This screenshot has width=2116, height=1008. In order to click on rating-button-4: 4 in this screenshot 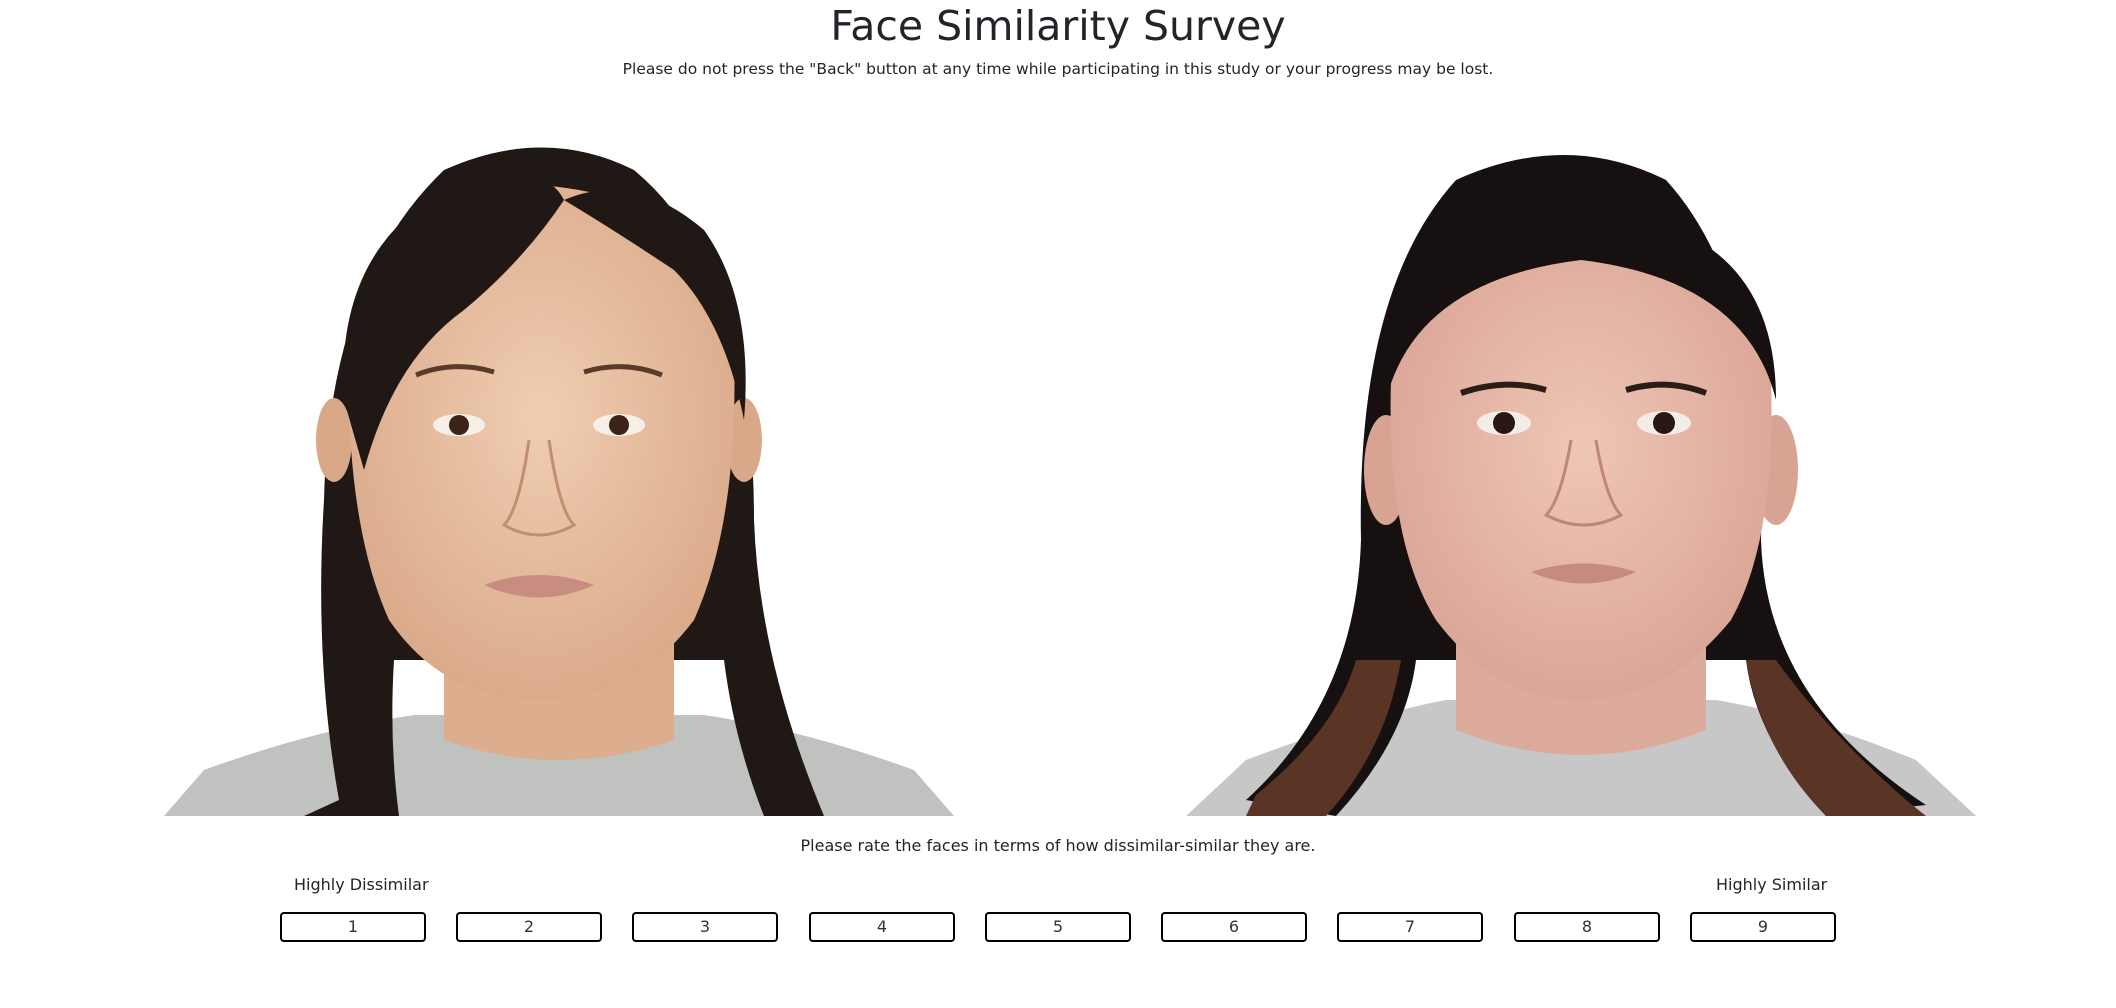, I will do `click(882, 927)`.